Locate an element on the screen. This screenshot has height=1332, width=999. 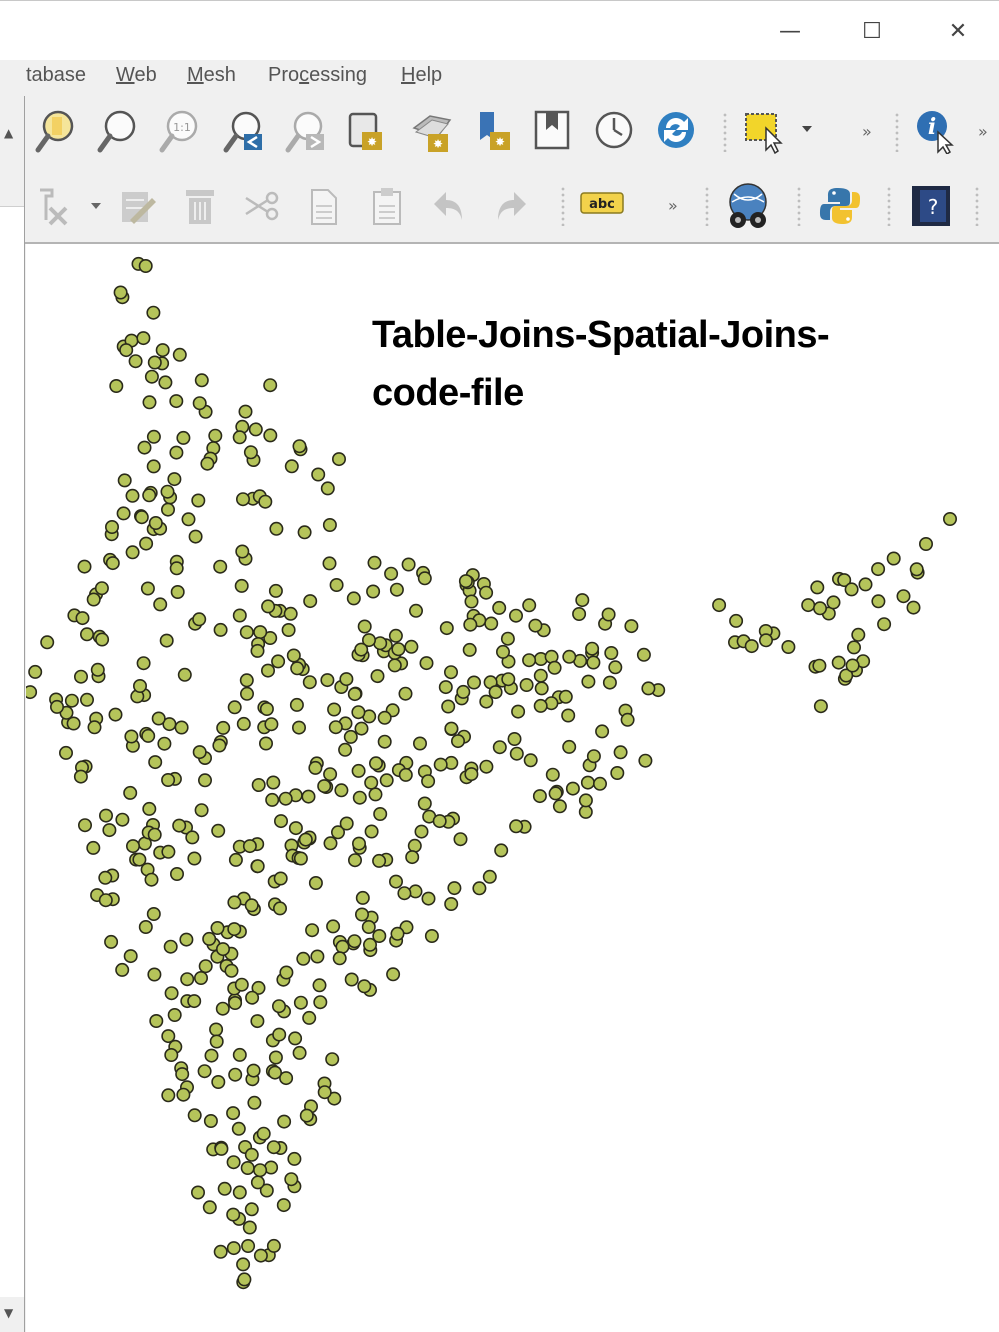
show-spatial-bookmarks-button: ✸ is located at coordinates (431, 131).